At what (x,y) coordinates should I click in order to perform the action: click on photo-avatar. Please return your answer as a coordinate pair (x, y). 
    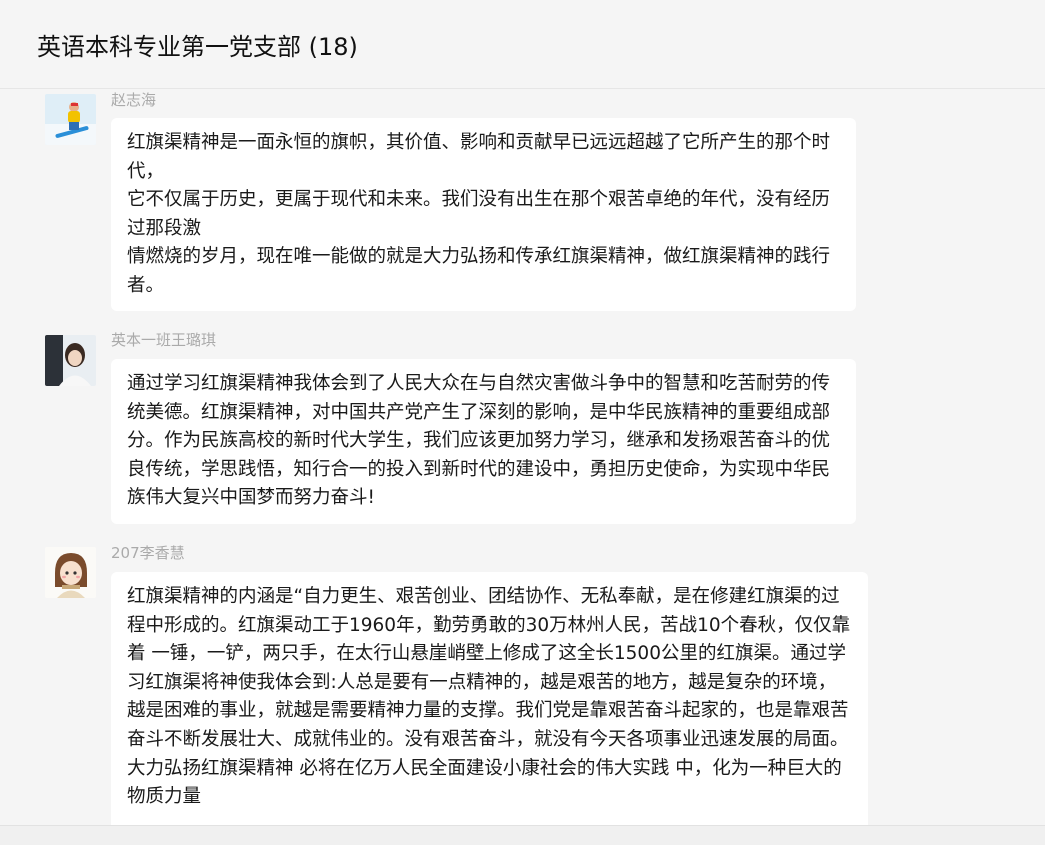
    Looking at the image, I should click on (70, 360).